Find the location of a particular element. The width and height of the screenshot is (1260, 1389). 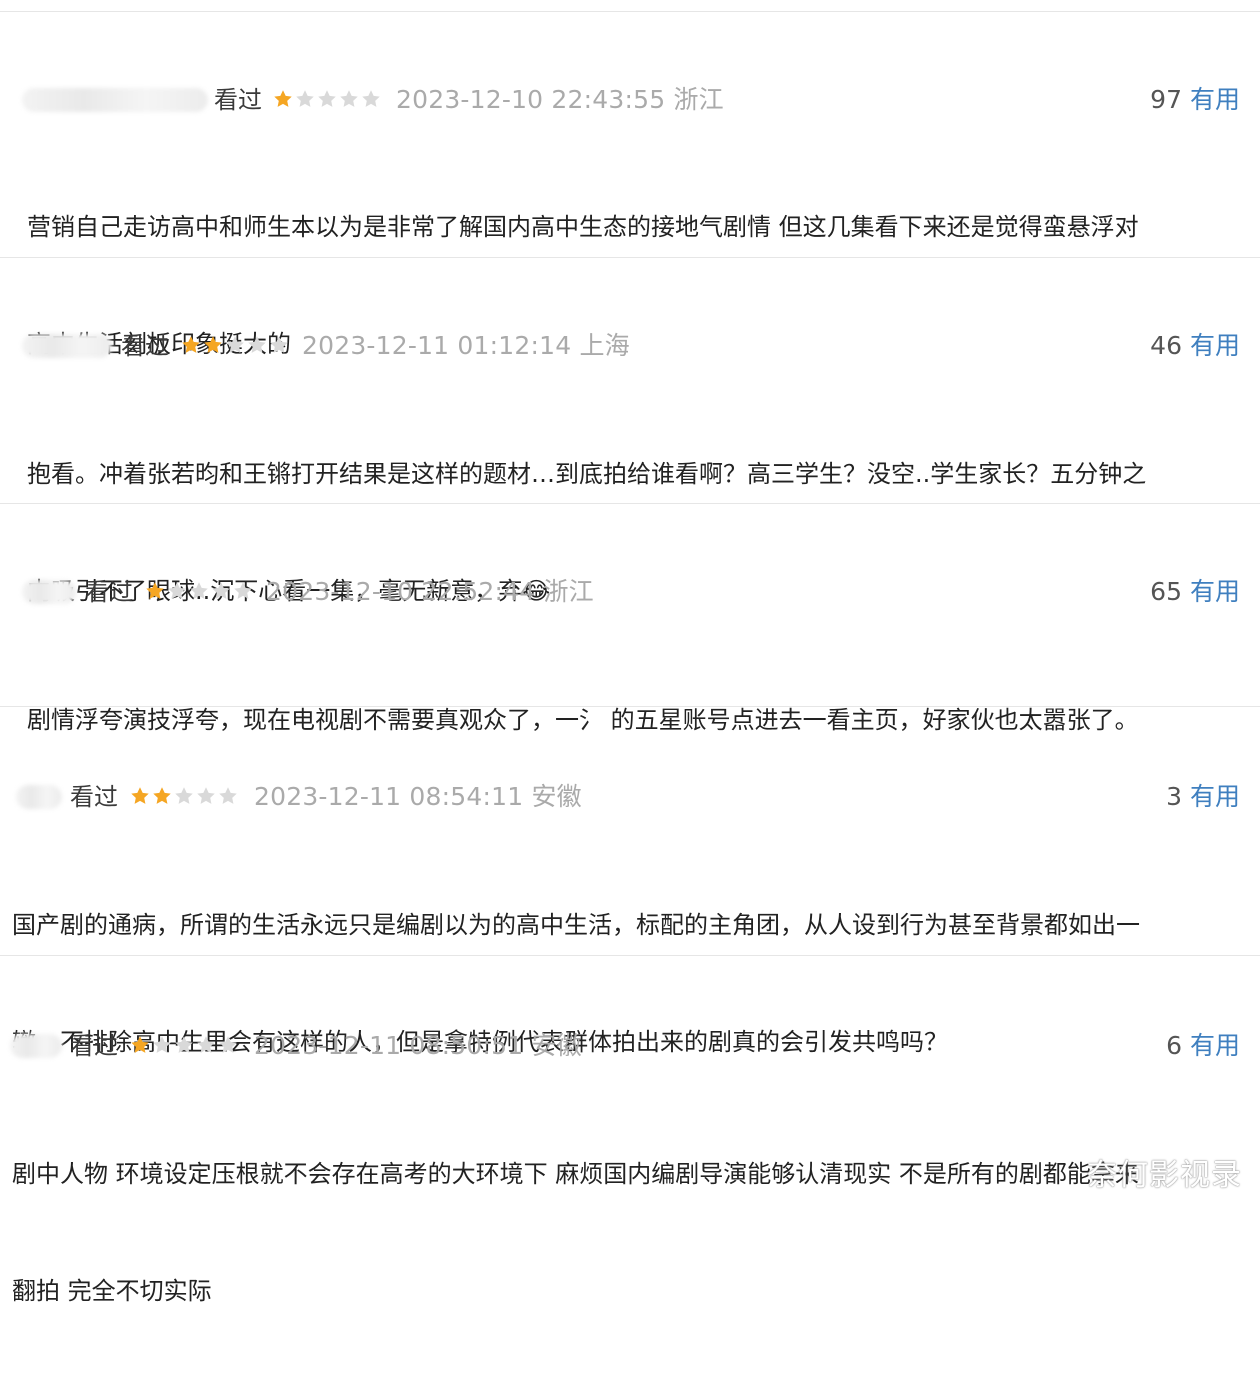

review-meta: 看过 2023-12-11 01:12:14 上海 46 有用 is located at coordinates (630, 346).